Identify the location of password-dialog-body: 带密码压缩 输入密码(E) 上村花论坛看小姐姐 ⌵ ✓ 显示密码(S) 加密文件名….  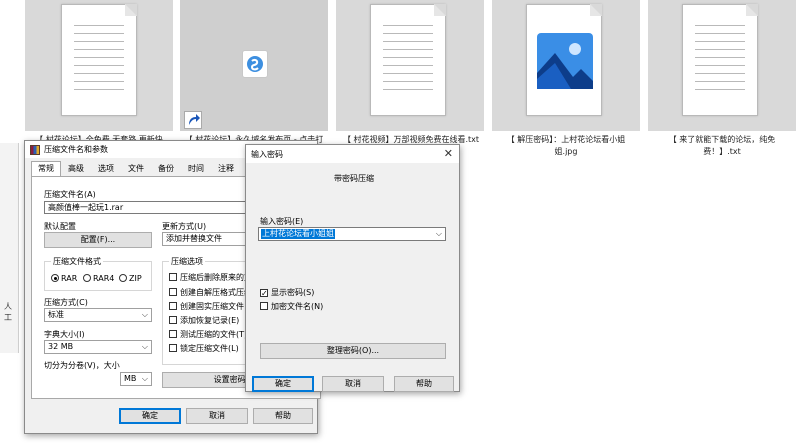
(352, 277).